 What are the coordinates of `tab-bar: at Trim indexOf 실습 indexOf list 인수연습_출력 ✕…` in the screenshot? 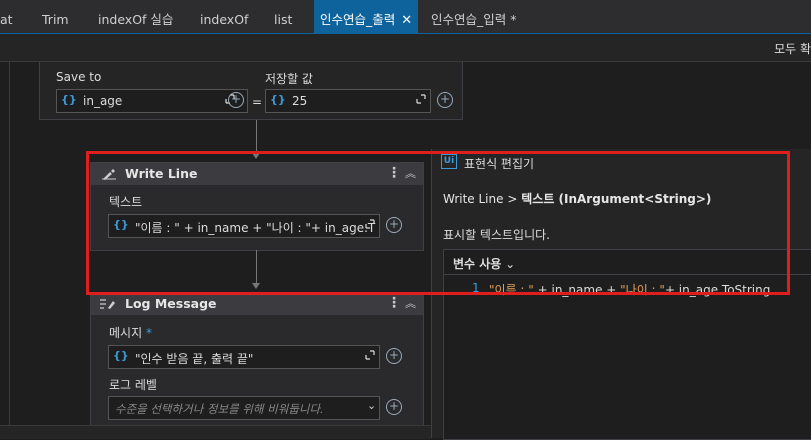 It's located at (405, 17).